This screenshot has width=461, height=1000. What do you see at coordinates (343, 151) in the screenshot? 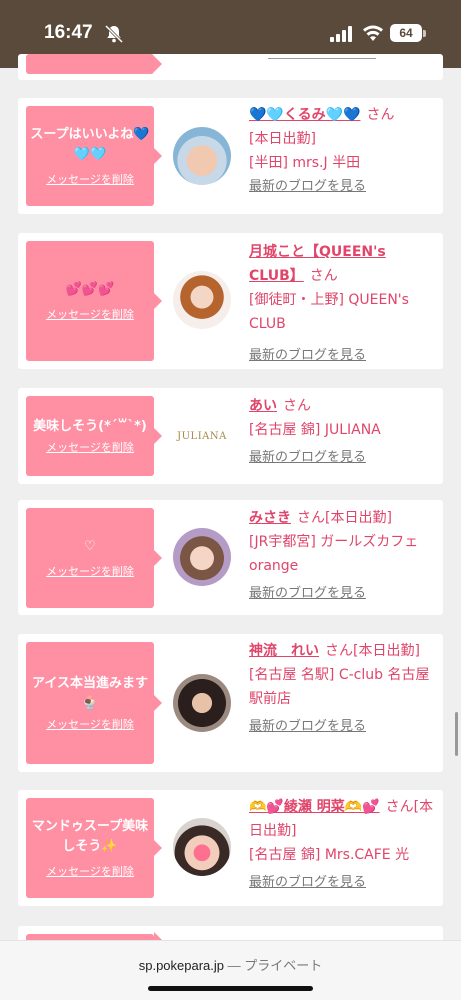
I see `profile-info: 💙🩵くるみ🩵💙 さん [本日出勤] [半田] mrs.J 半田 最新のブログを見る` at bounding box center [343, 151].